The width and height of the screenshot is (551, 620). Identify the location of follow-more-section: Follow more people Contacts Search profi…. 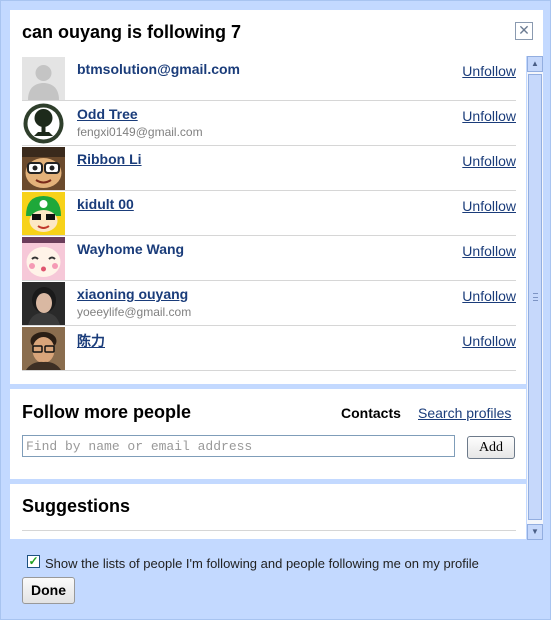
(268, 434).